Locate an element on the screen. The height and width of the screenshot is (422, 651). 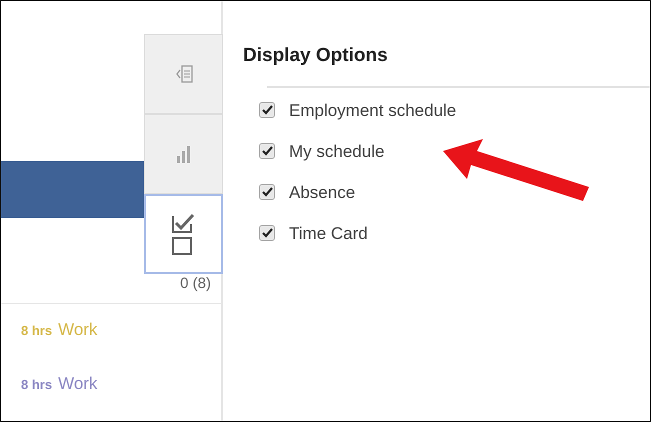
panel-title: Display Options is located at coordinates (316, 56).